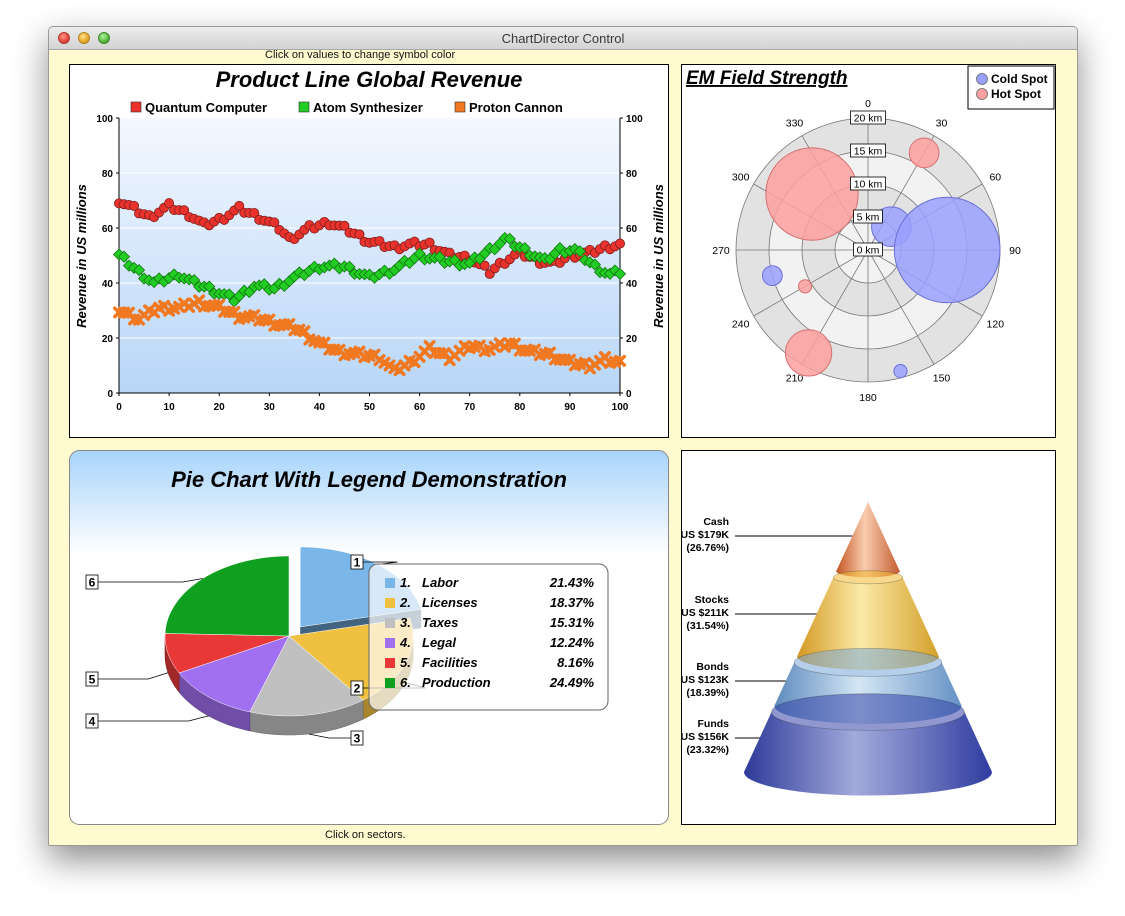  Describe the element at coordinates (868, 104) in the screenshot. I see `angle-label: 0` at that location.